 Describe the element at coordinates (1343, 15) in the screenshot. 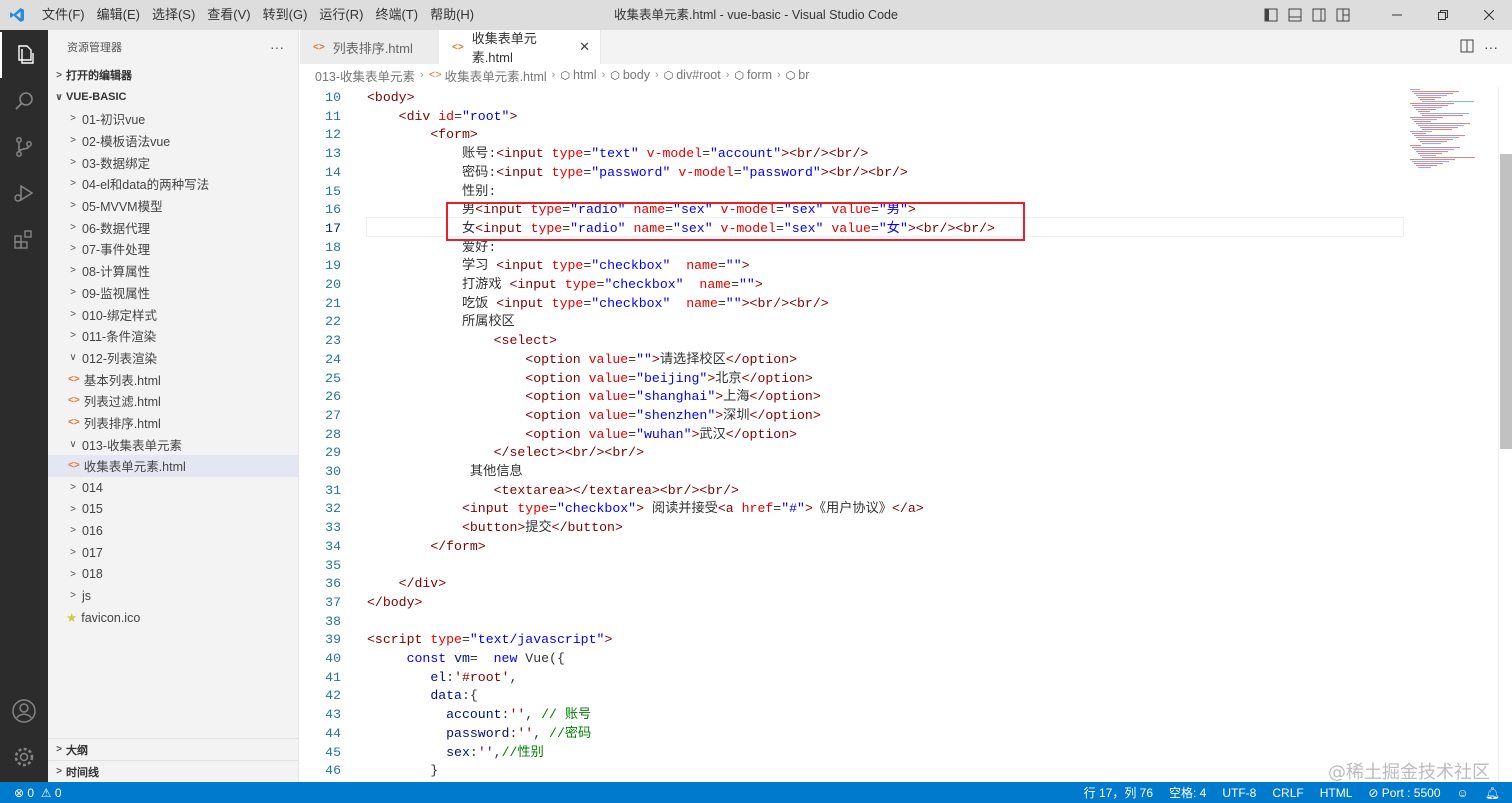

I see `customize-layout-icon` at that location.